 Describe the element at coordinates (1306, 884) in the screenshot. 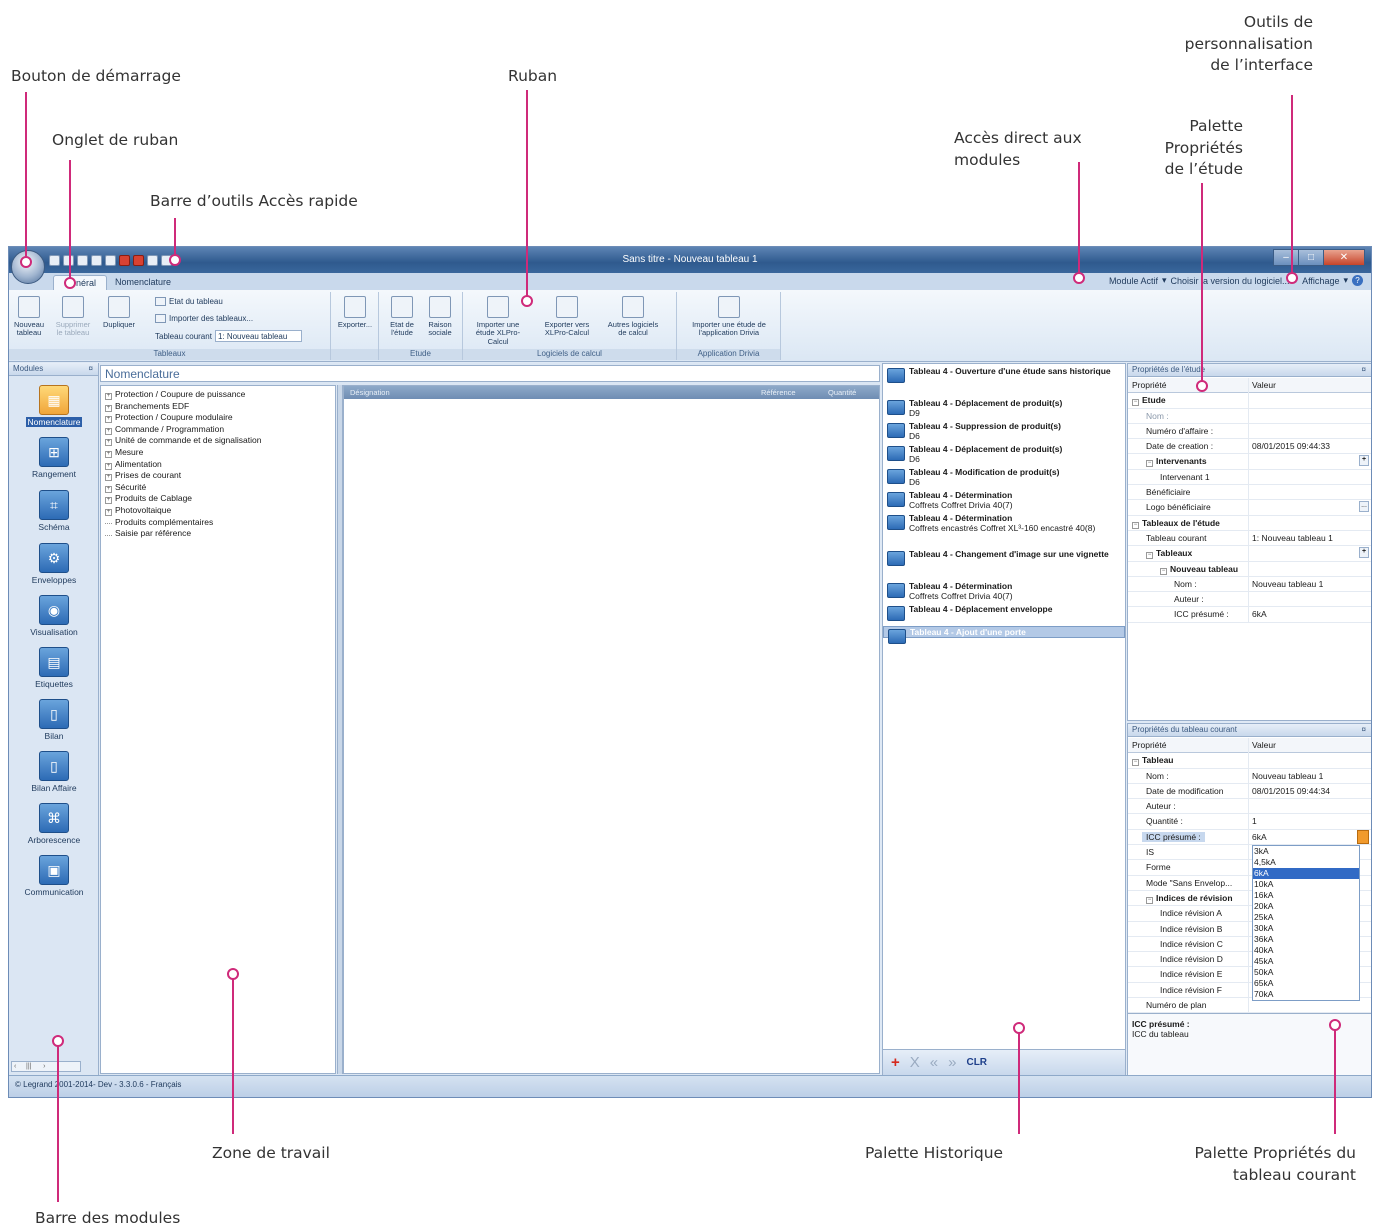

I see `dropdown-option: 10kA` at that location.